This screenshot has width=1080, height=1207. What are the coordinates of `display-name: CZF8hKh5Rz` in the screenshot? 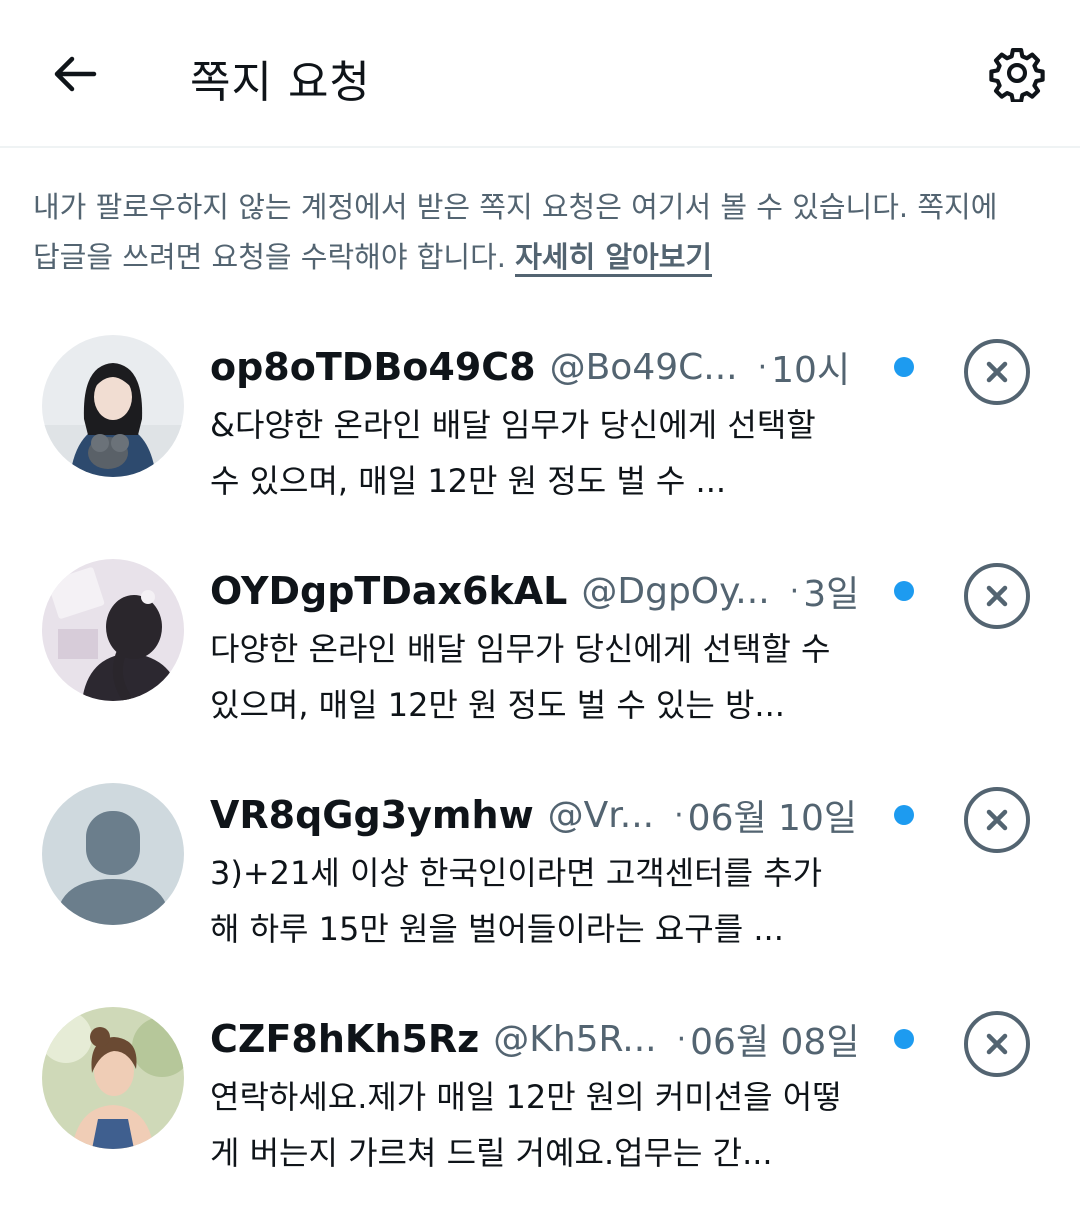 It's located at (345, 1039).